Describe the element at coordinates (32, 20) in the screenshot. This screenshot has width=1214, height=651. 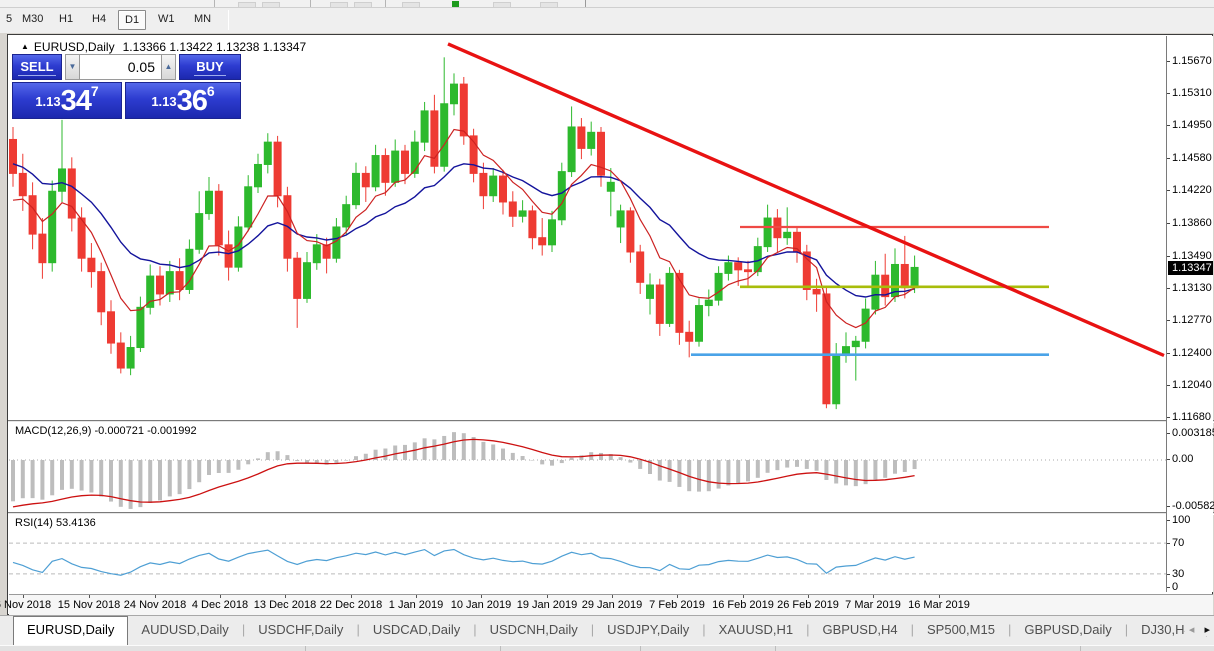
I see `timeframe-button-m30: M30` at that location.